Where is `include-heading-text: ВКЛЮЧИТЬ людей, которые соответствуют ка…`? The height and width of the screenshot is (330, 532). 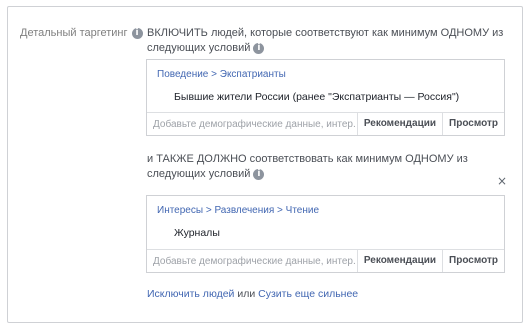 include-heading-text: ВКЛЮЧИТЬ людей, которые соответствуют ка… is located at coordinates (325, 40).